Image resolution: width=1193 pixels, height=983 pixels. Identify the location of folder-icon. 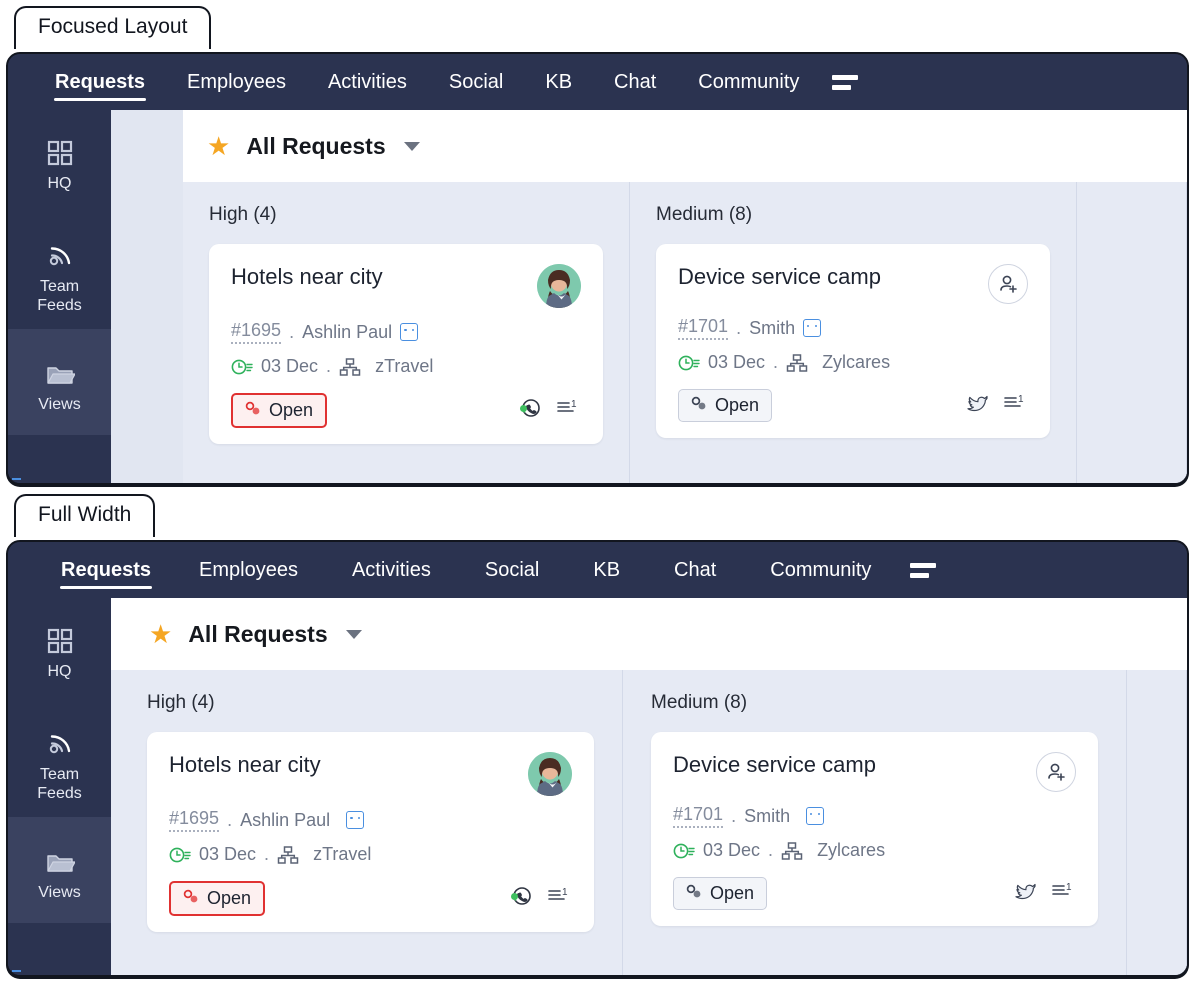
(59, 862).